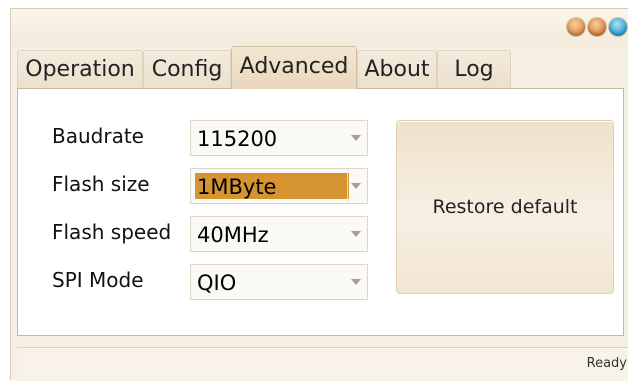 The width and height of the screenshot is (628, 381). Describe the element at coordinates (319, 28) in the screenshot. I see `title-bar` at that location.